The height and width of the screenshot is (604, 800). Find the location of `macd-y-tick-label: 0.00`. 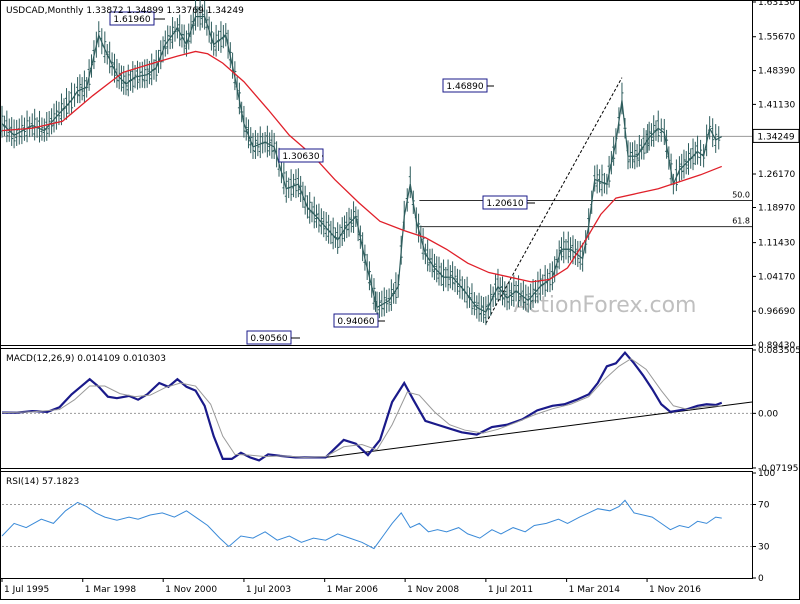

macd-y-tick-label: 0.00 is located at coordinates (768, 414).